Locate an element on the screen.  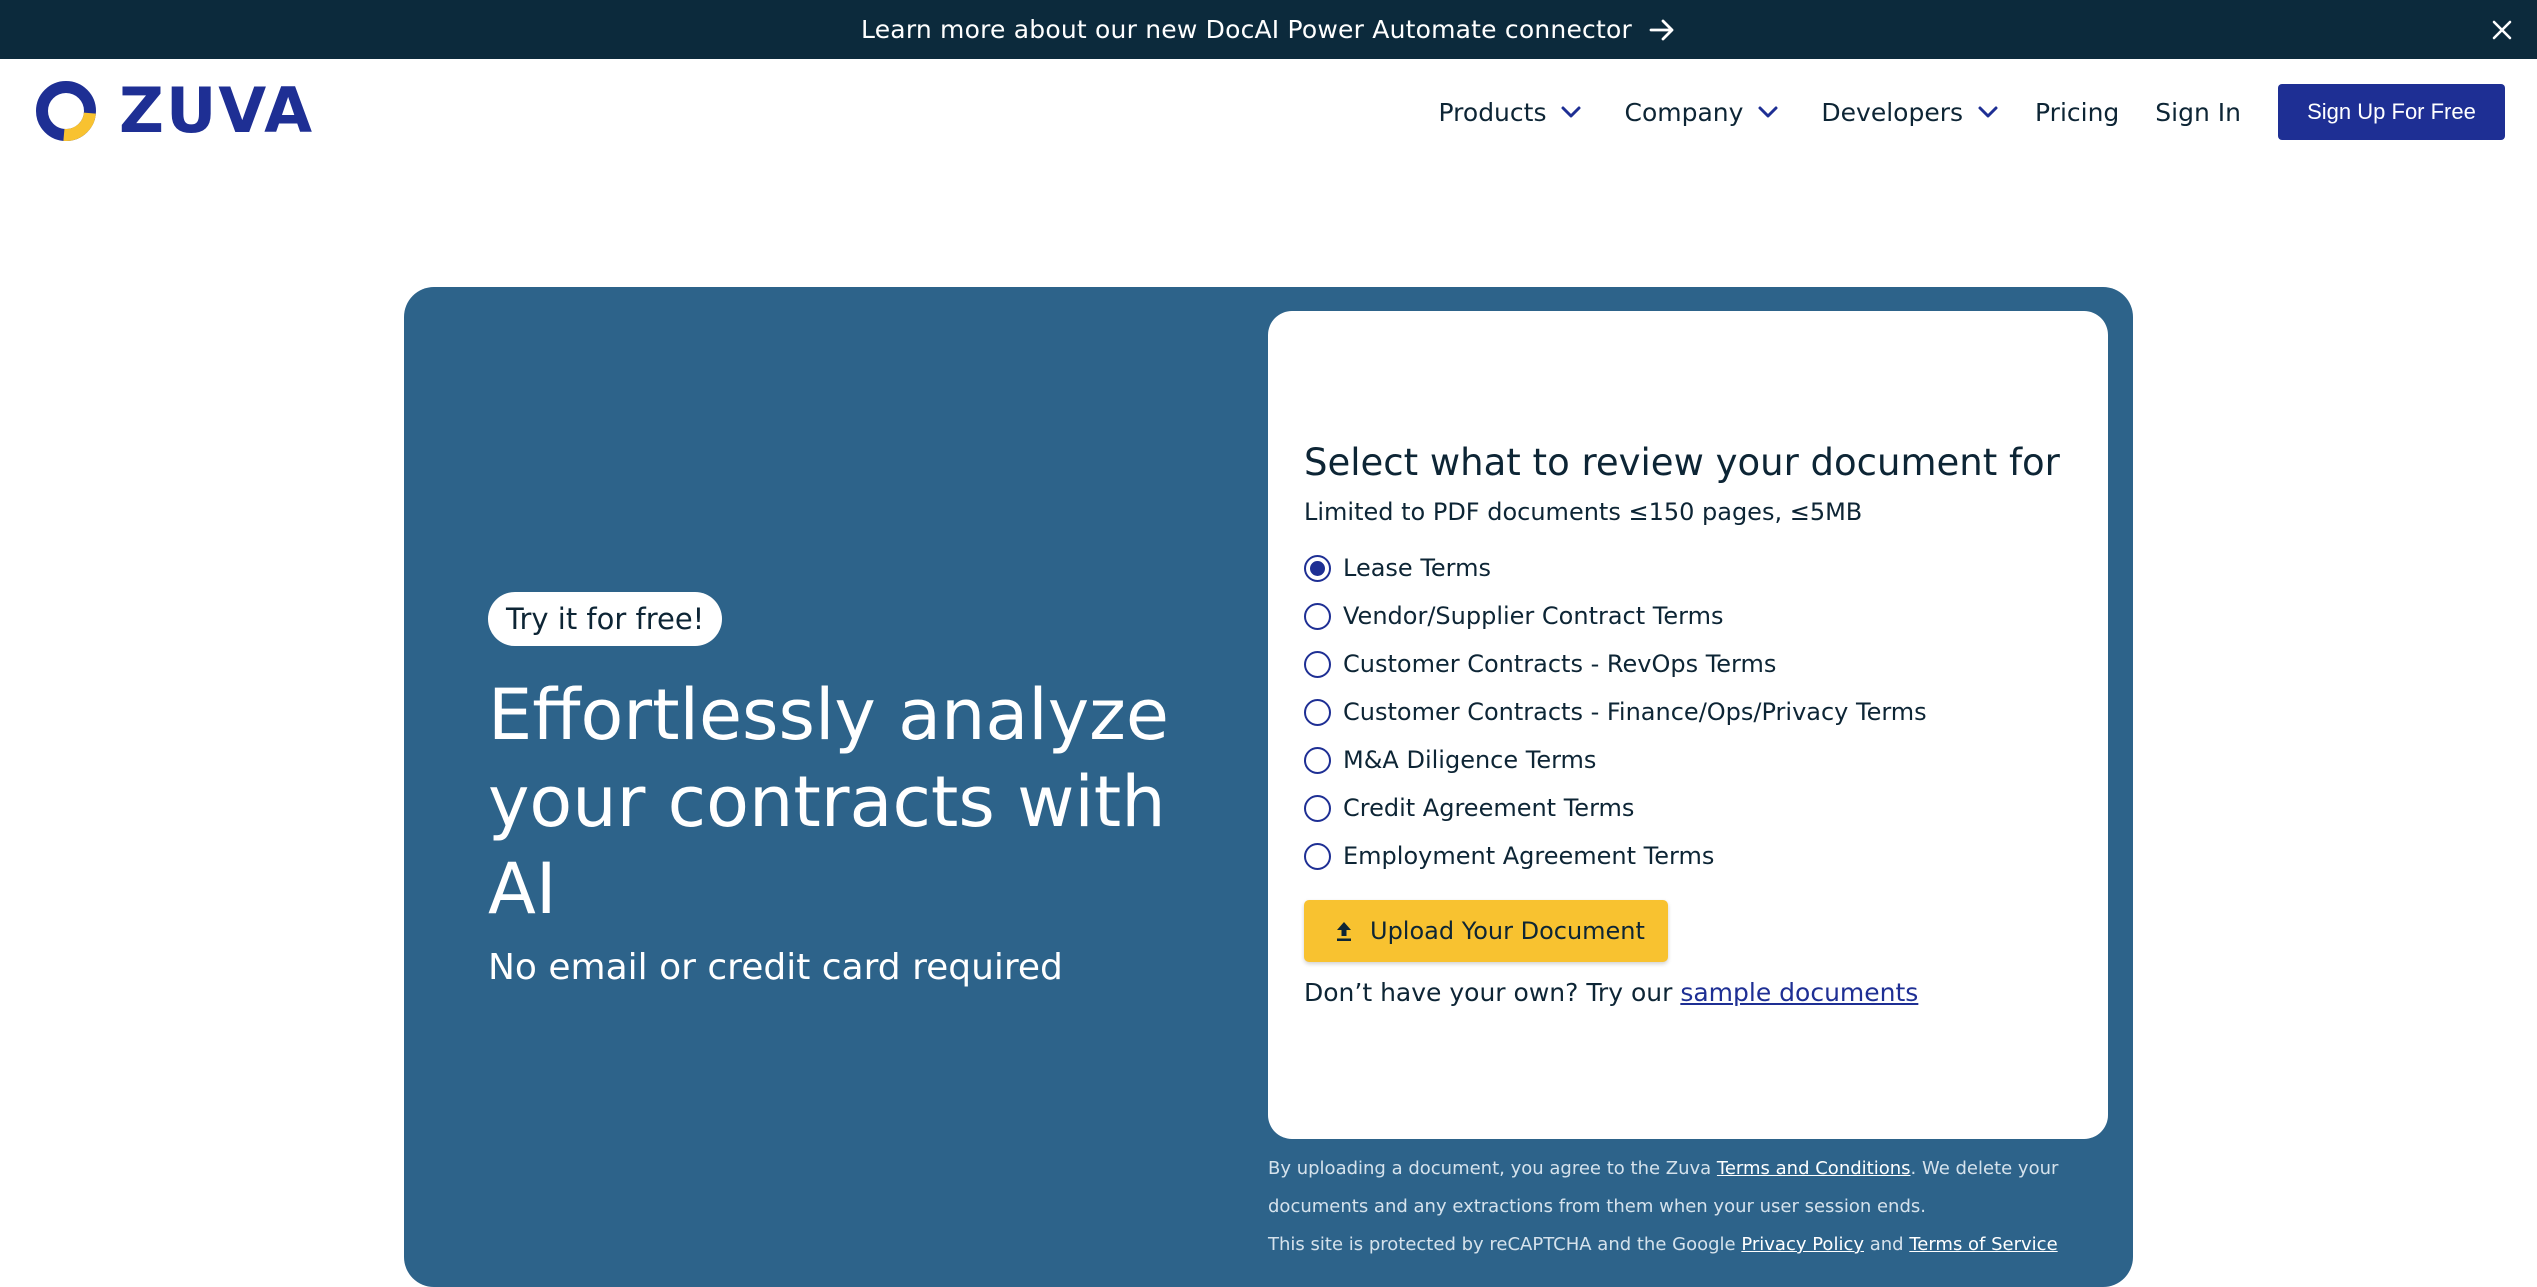
logo: ZUVA is located at coordinates (174, 111).